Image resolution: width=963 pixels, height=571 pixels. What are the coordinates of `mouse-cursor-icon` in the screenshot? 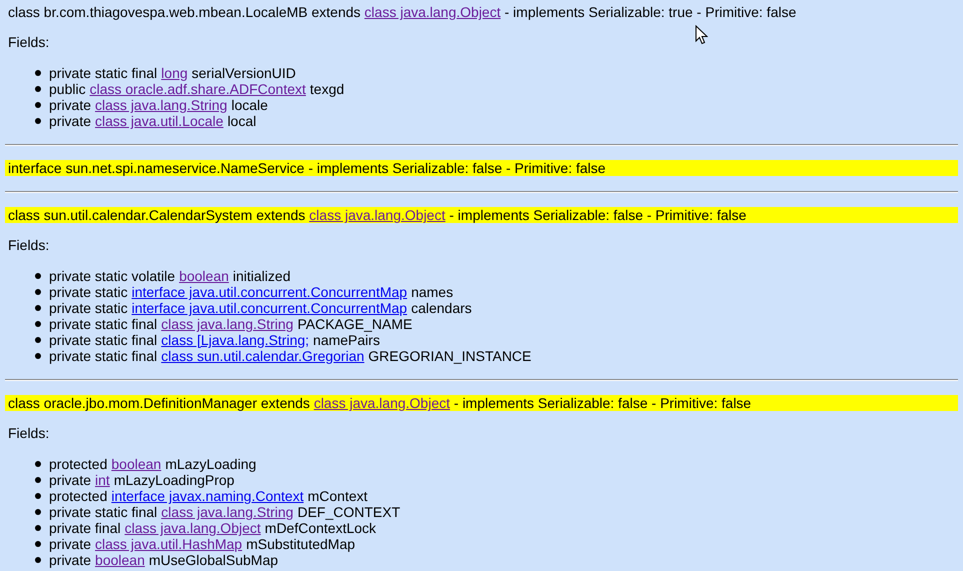 It's located at (701, 35).